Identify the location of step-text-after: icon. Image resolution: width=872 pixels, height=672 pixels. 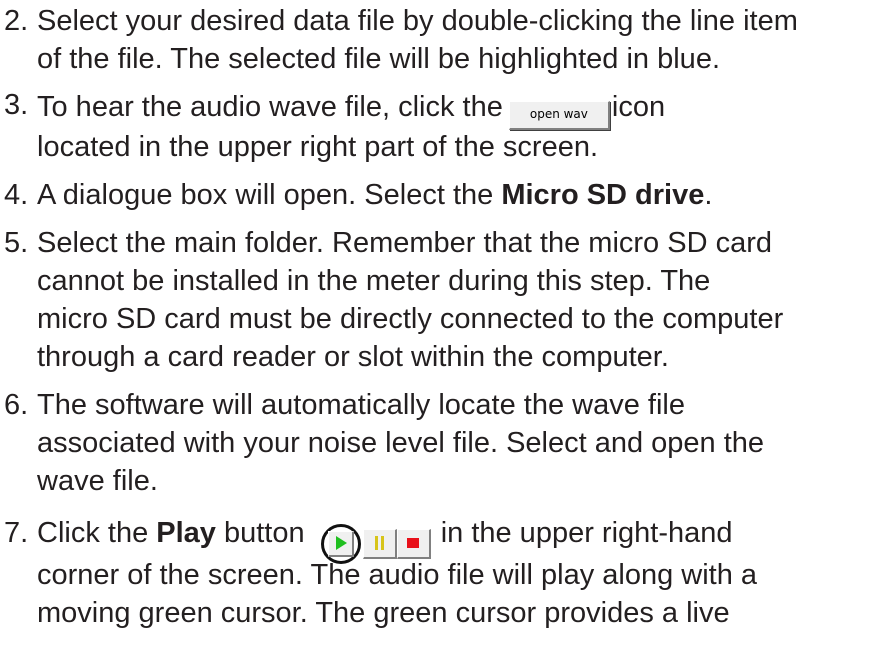
(638, 107).